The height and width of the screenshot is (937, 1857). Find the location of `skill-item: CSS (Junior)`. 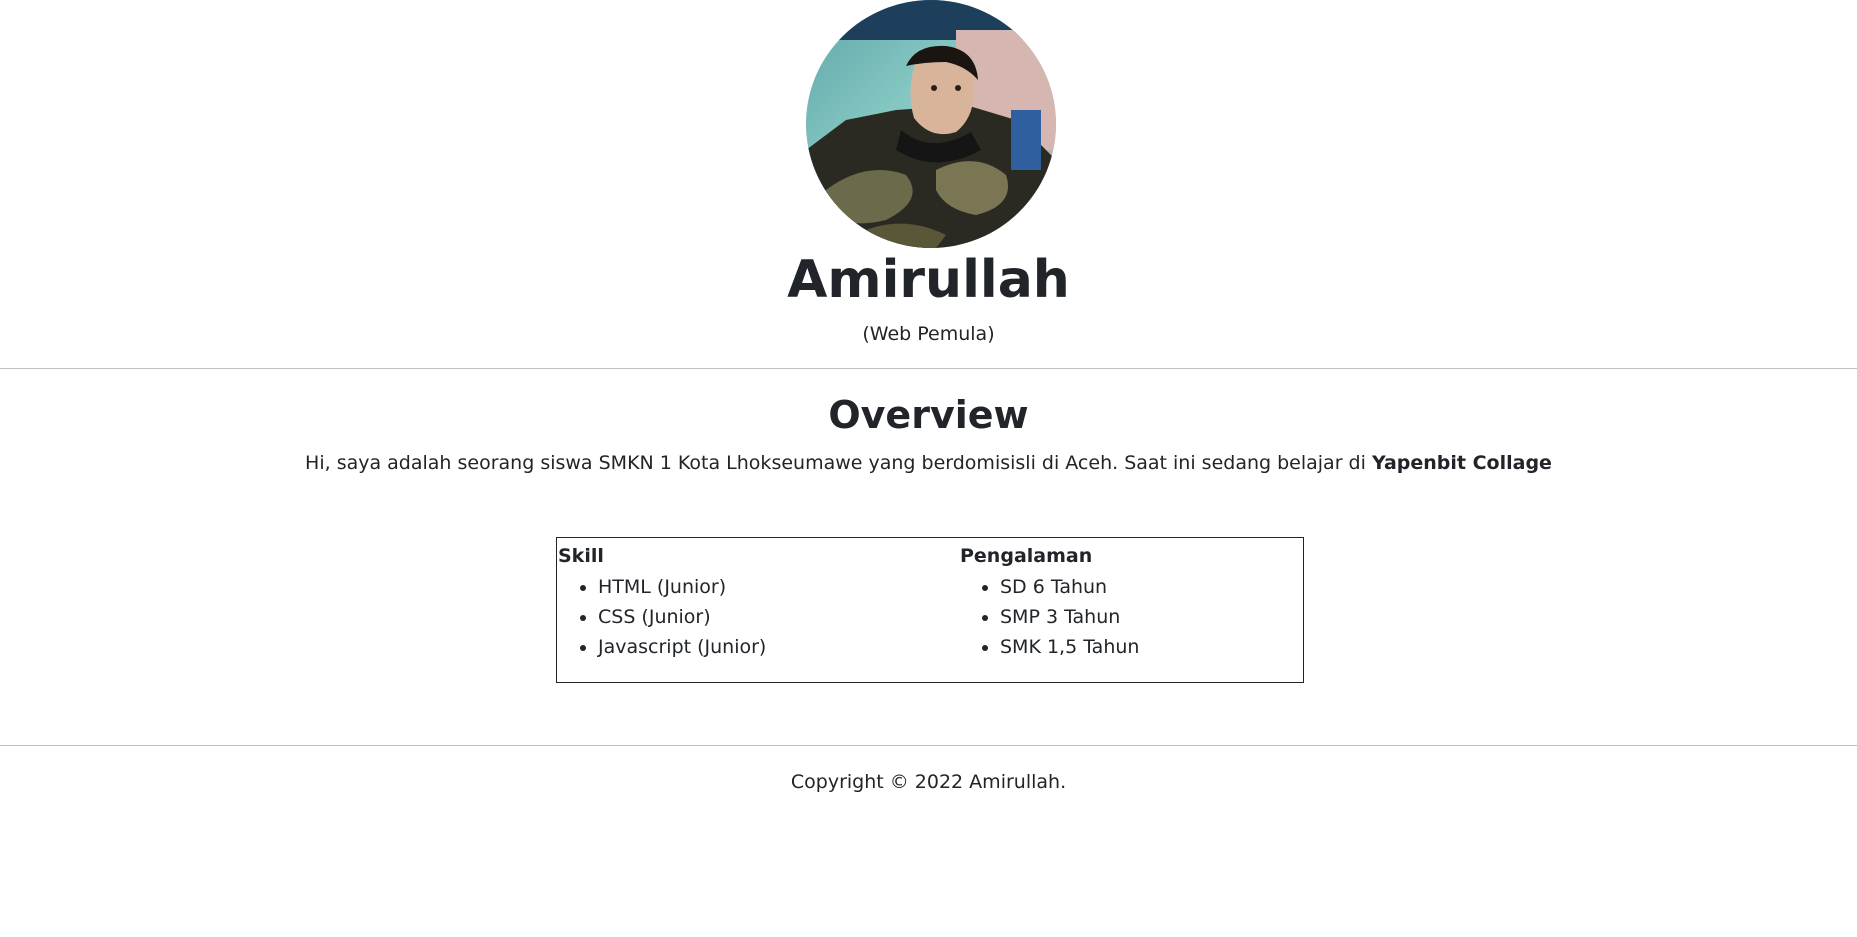

skill-item: CSS (Junior) is located at coordinates (682, 617).